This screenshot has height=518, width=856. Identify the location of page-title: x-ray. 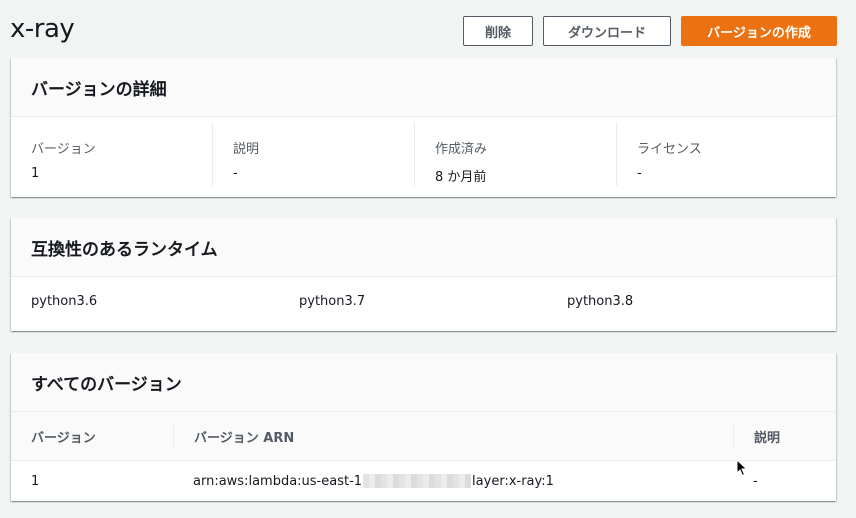
(42, 29).